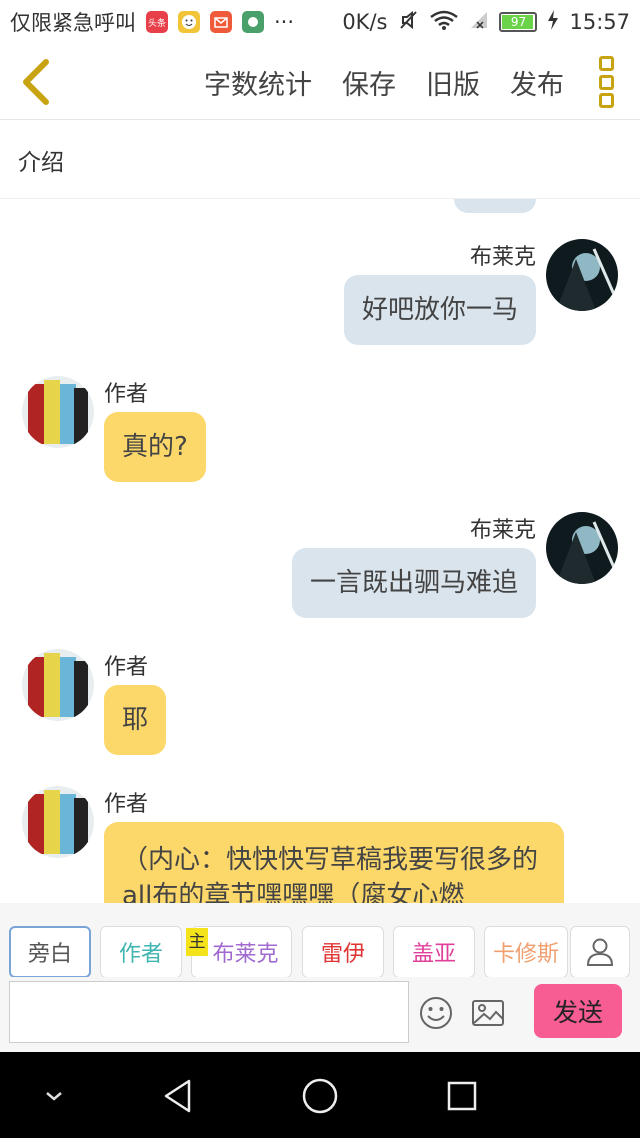 The image size is (640, 1138). I want to click on more-menu-button, so click(606, 82).